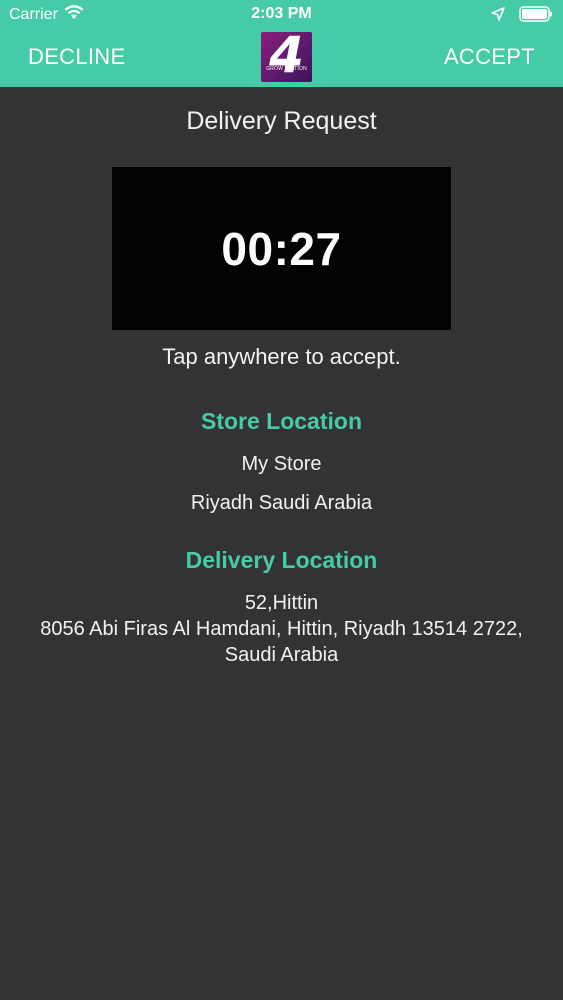  I want to click on location-arrow-icon, so click(498, 16).